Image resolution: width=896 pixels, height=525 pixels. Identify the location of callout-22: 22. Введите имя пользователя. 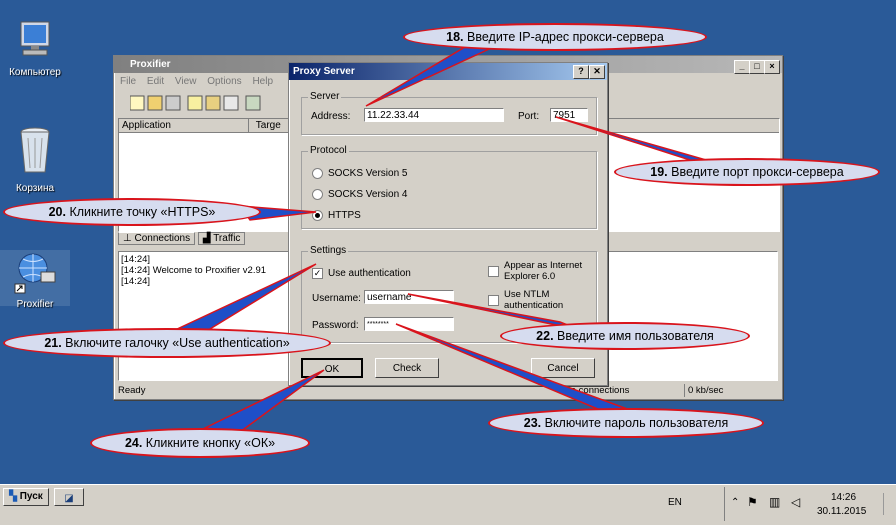
(625, 336).